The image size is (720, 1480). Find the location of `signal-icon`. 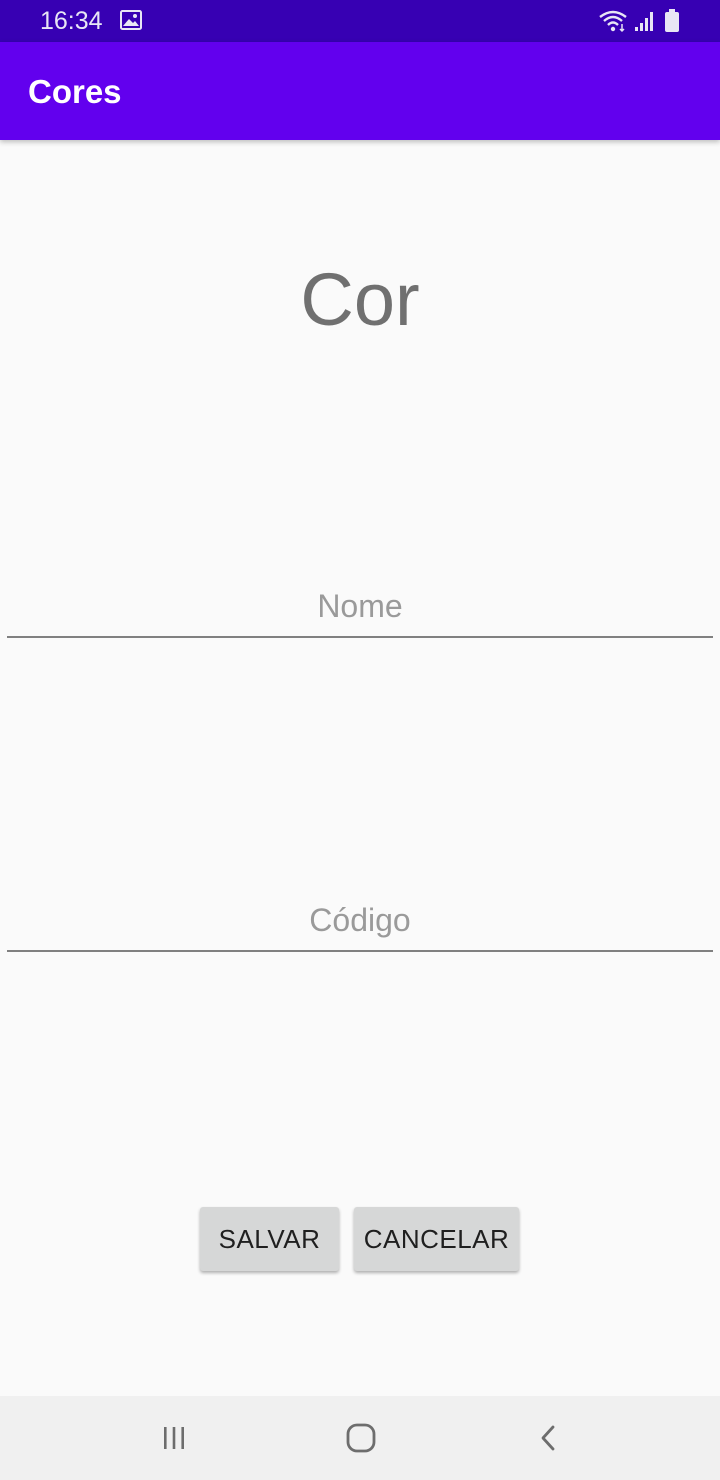

signal-icon is located at coordinates (644, 21).